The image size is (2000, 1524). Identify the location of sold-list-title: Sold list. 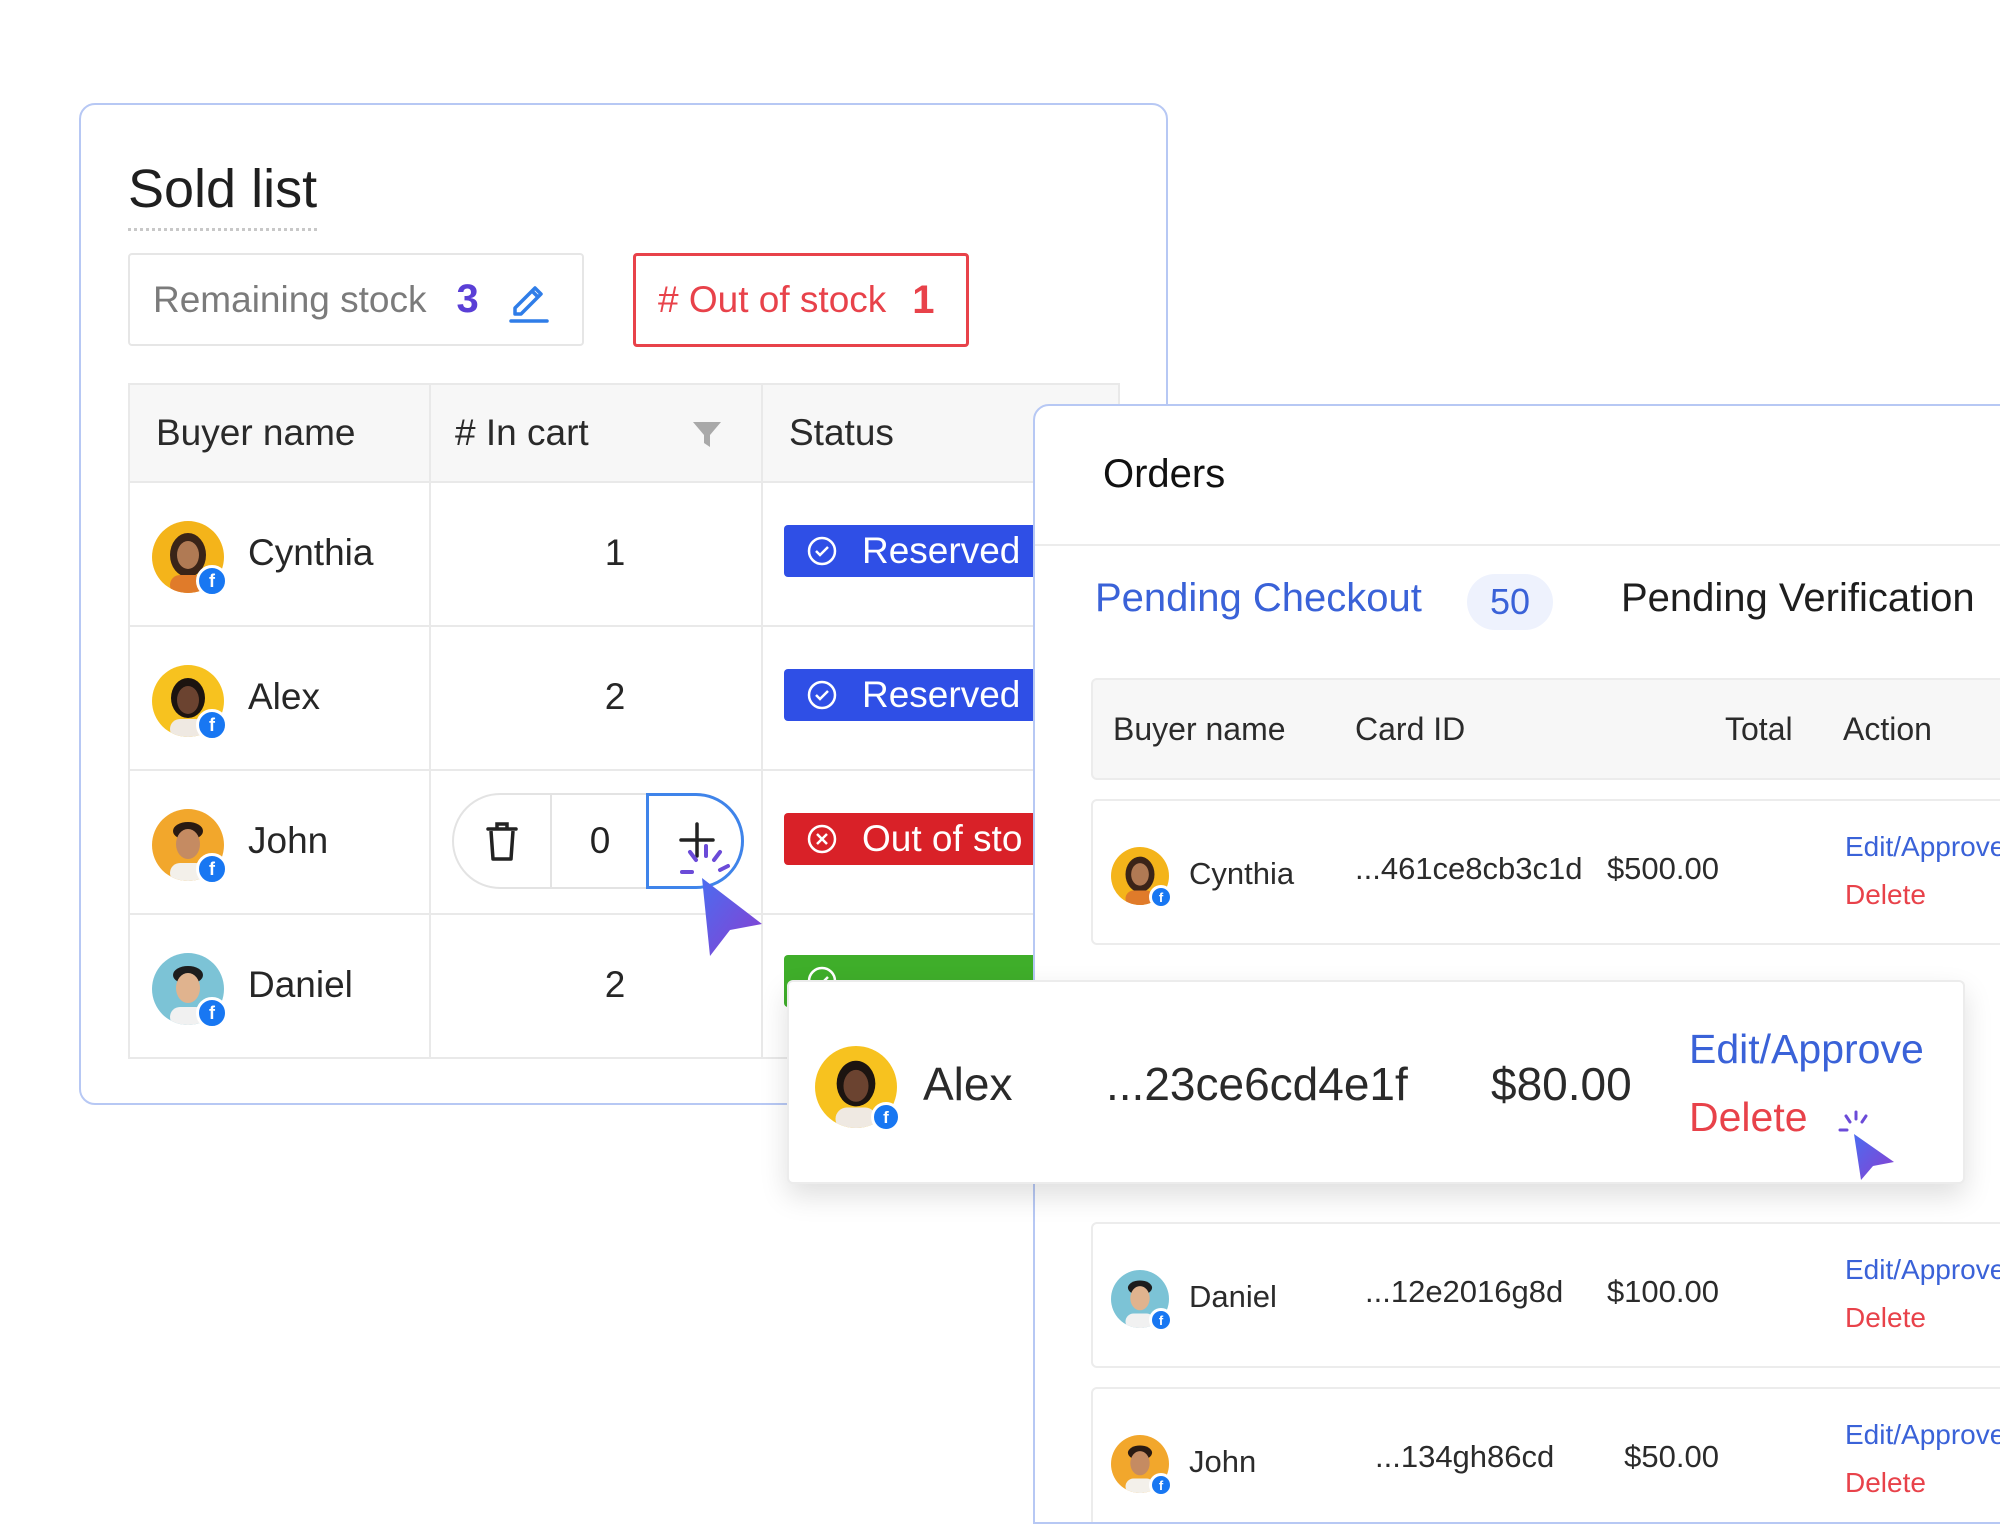
(223, 193).